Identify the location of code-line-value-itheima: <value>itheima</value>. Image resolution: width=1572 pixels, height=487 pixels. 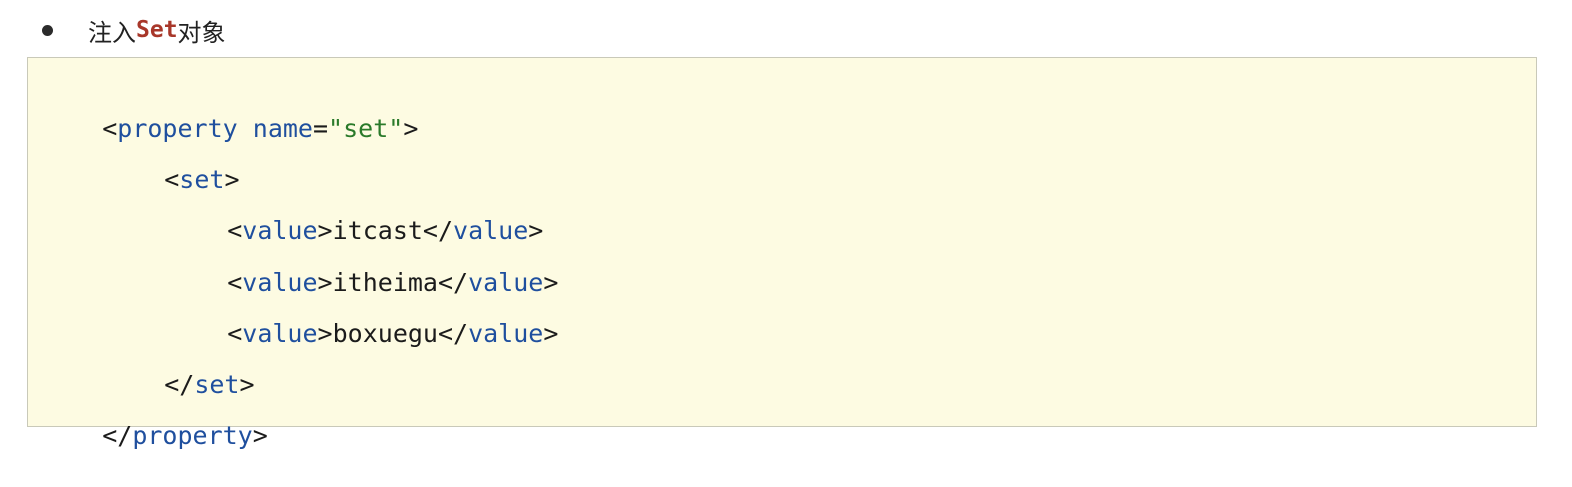
(293, 264).